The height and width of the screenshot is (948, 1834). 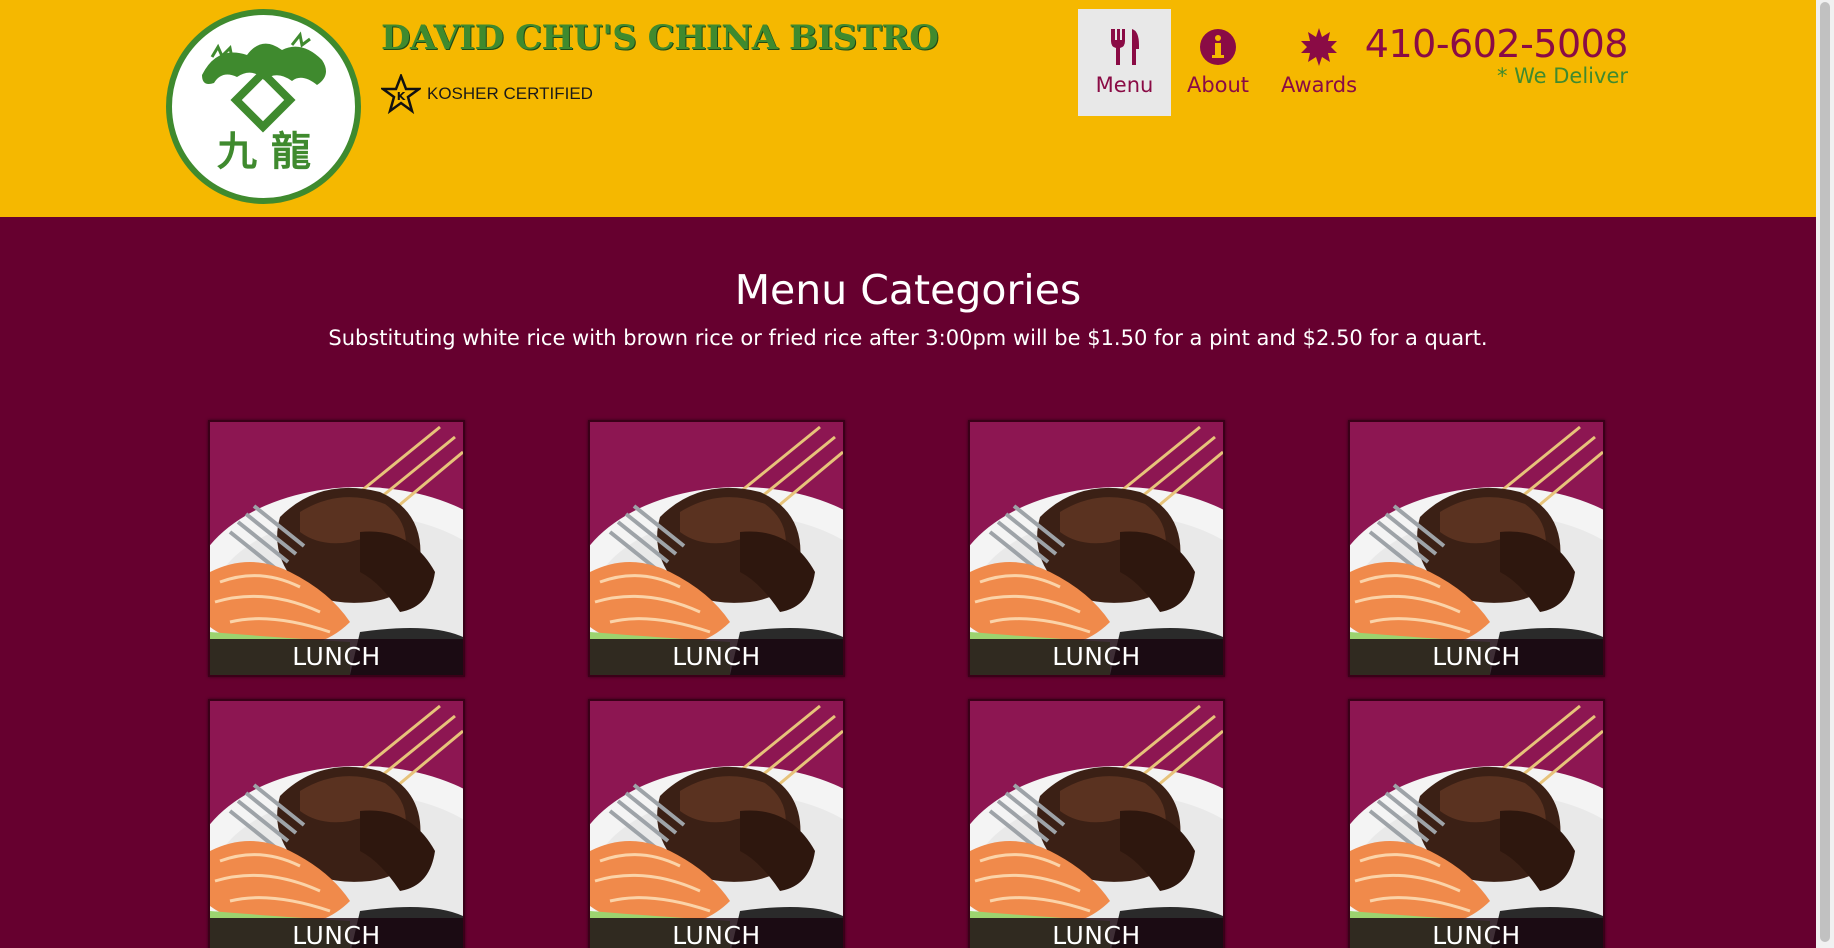 What do you see at coordinates (1124, 47) in the screenshot?
I see `utensils-icon` at bounding box center [1124, 47].